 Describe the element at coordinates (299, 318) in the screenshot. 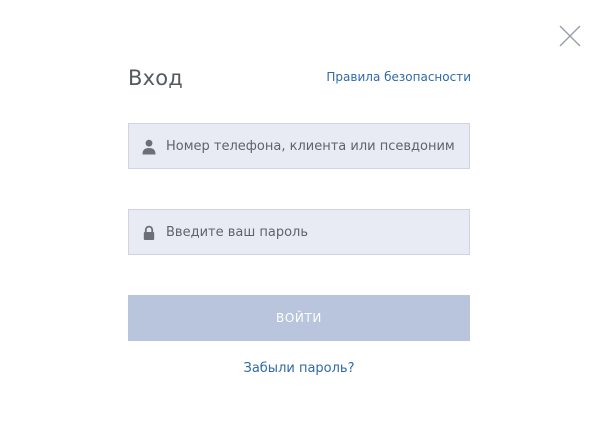

I see `login-button: войти` at that location.